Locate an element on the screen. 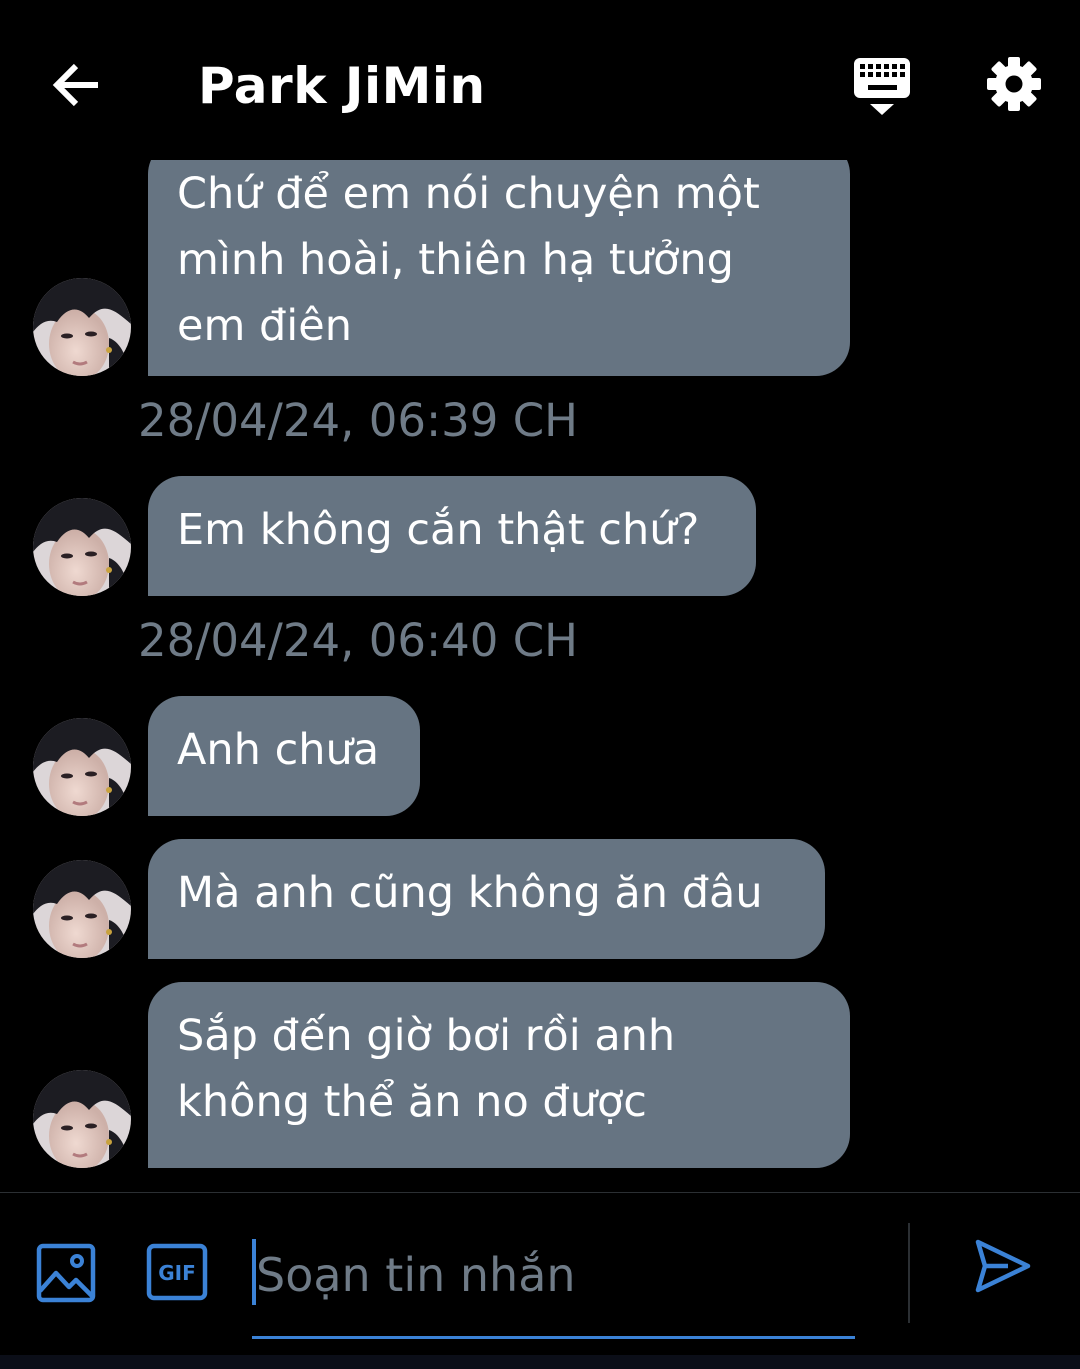  send-button is located at coordinates (1002, 1266).